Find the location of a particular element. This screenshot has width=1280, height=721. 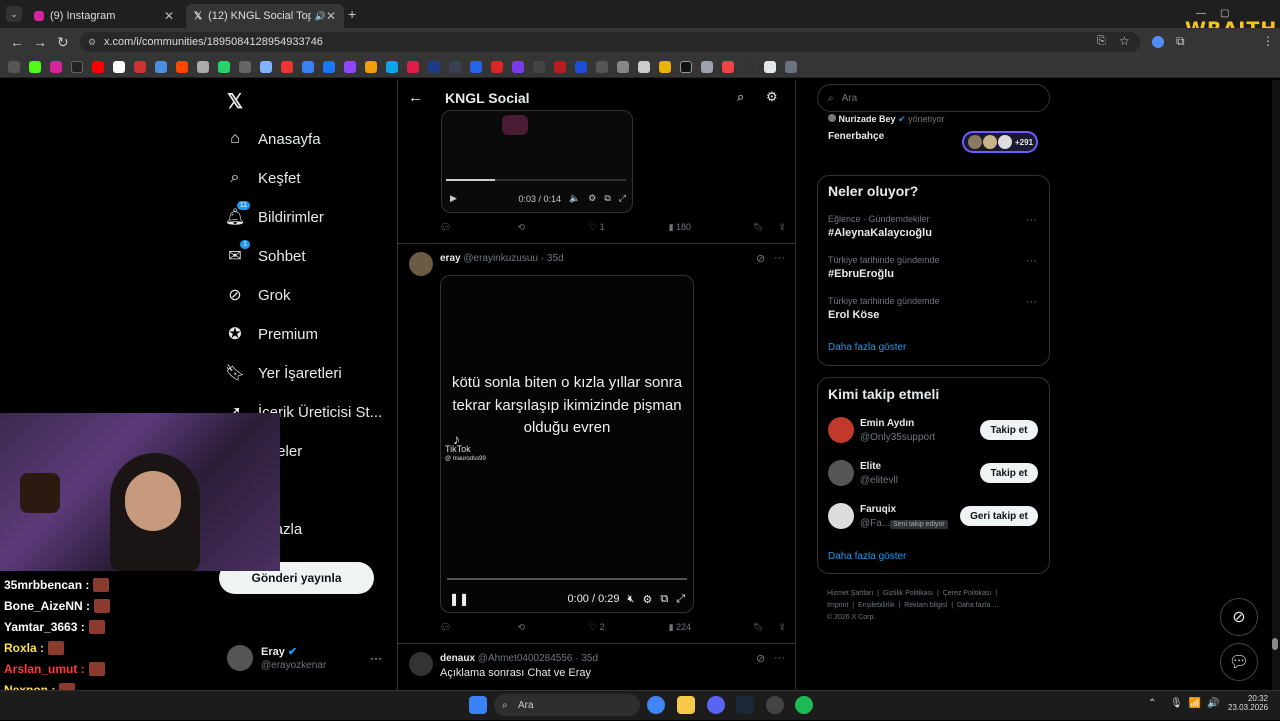

sidebar-item-6: 🔖︎ Yer İşaretleri is located at coordinates (283, 373).